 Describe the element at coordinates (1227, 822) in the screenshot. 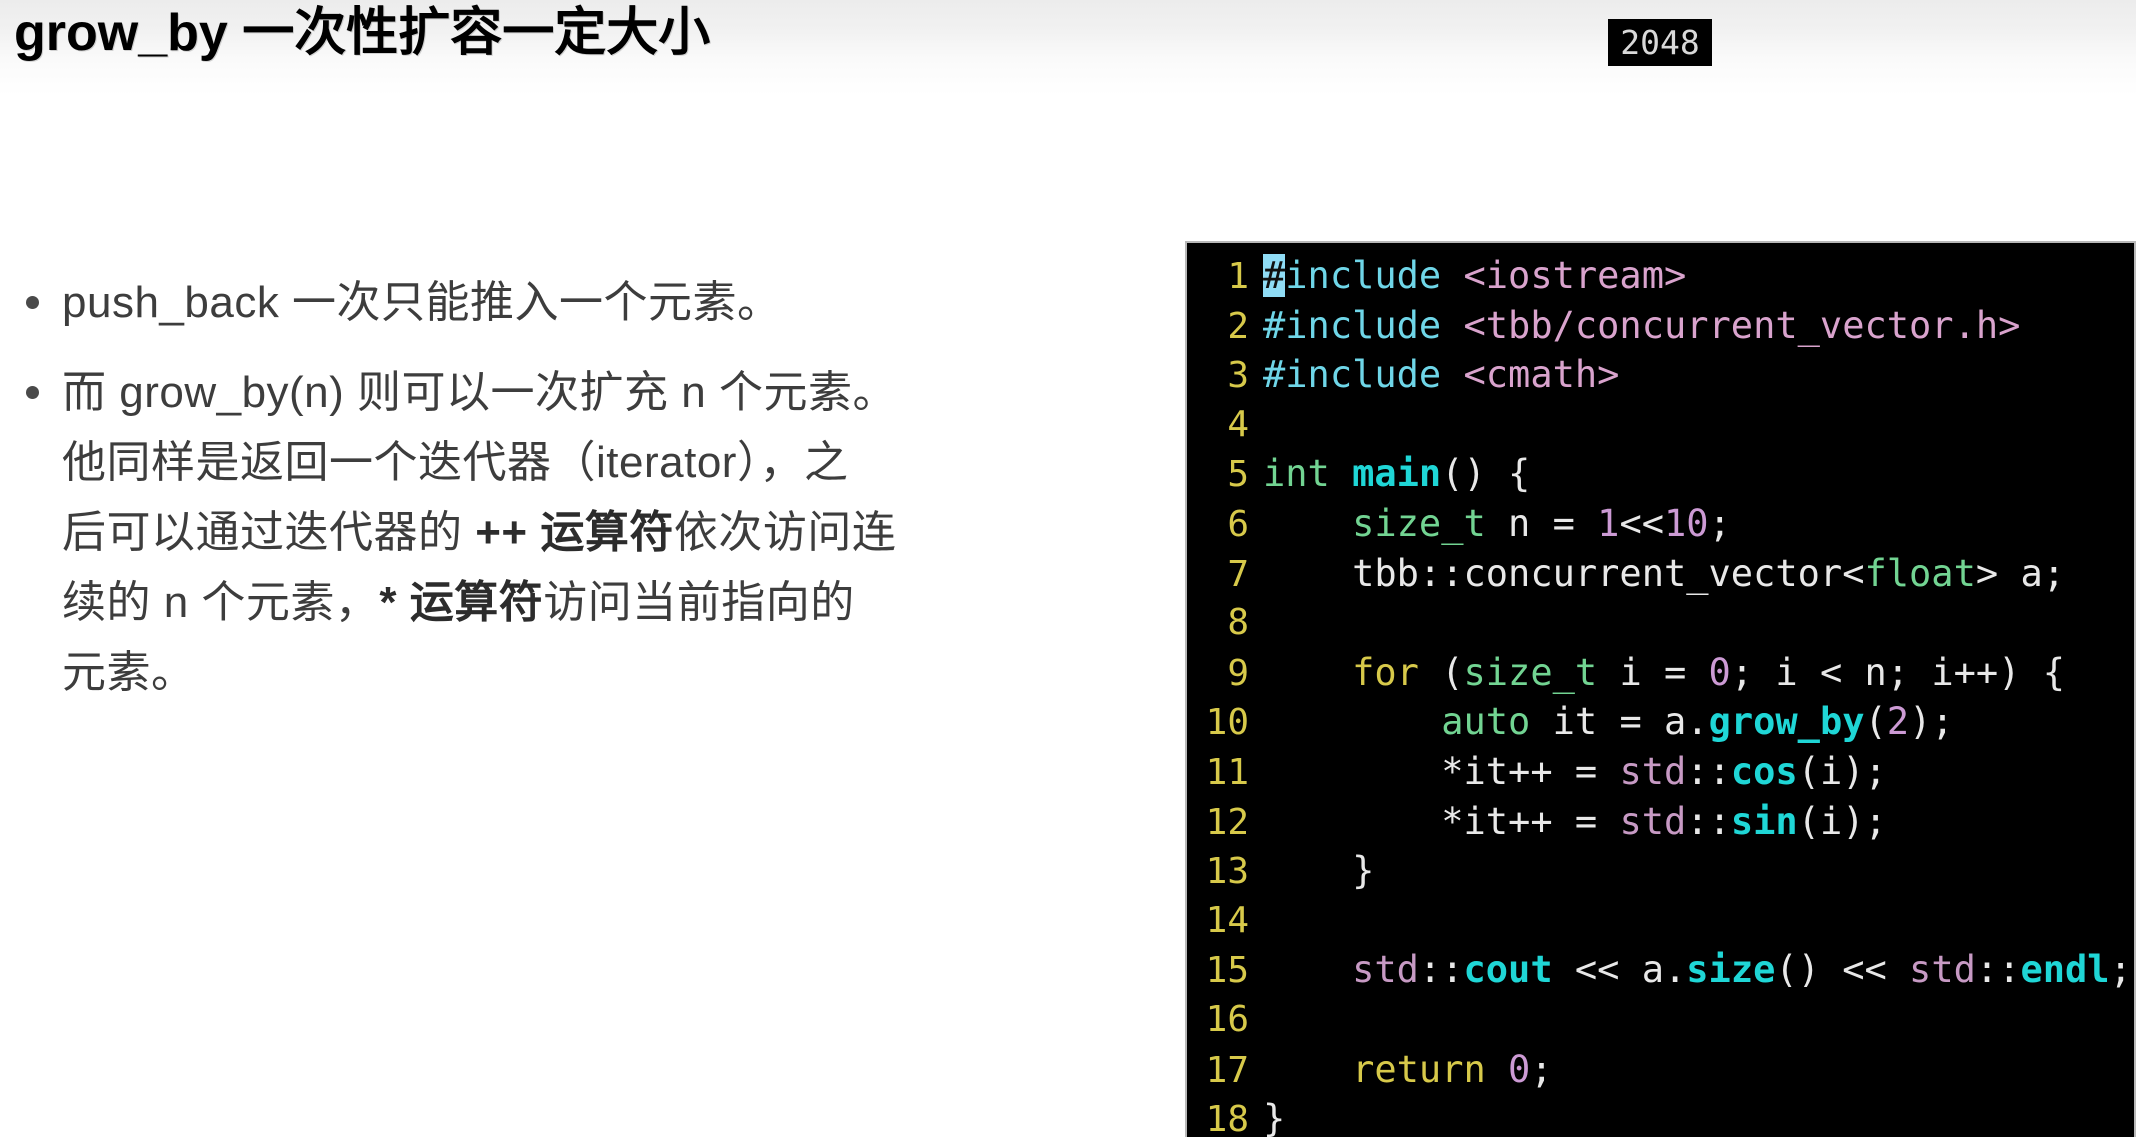

I see `code-line-number: 12` at that location.